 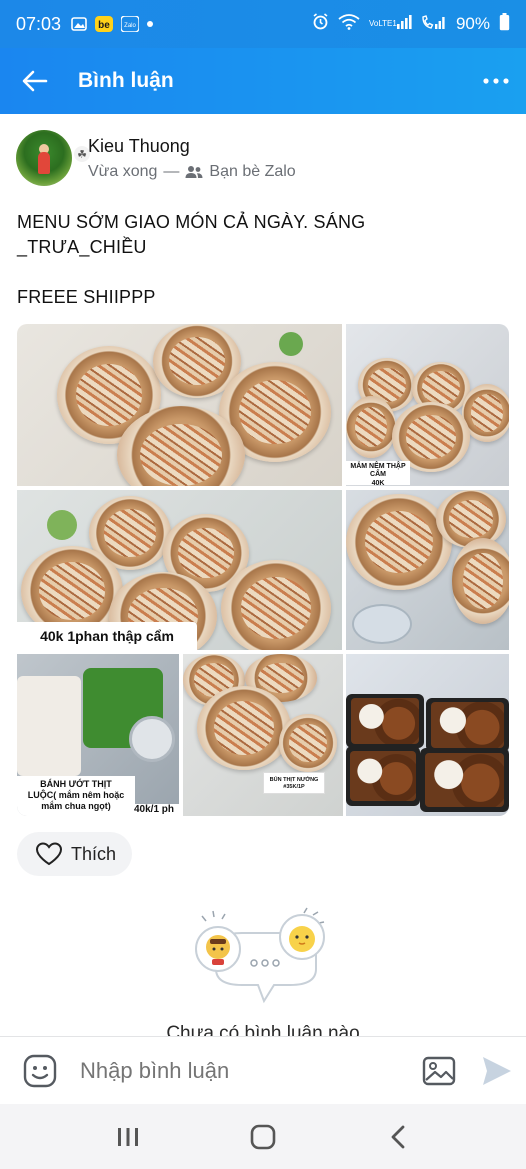 What do you see at coordinates (263, 81) in the screenshot?
I see `app-header: Bình luận` at bounding box center [263, 81].